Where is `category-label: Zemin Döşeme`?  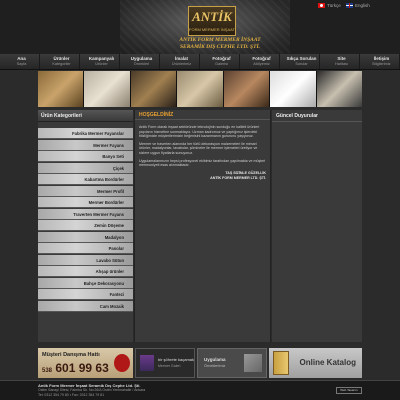
category-label: Zemin Döşeme is located at coordinates (109, 225).